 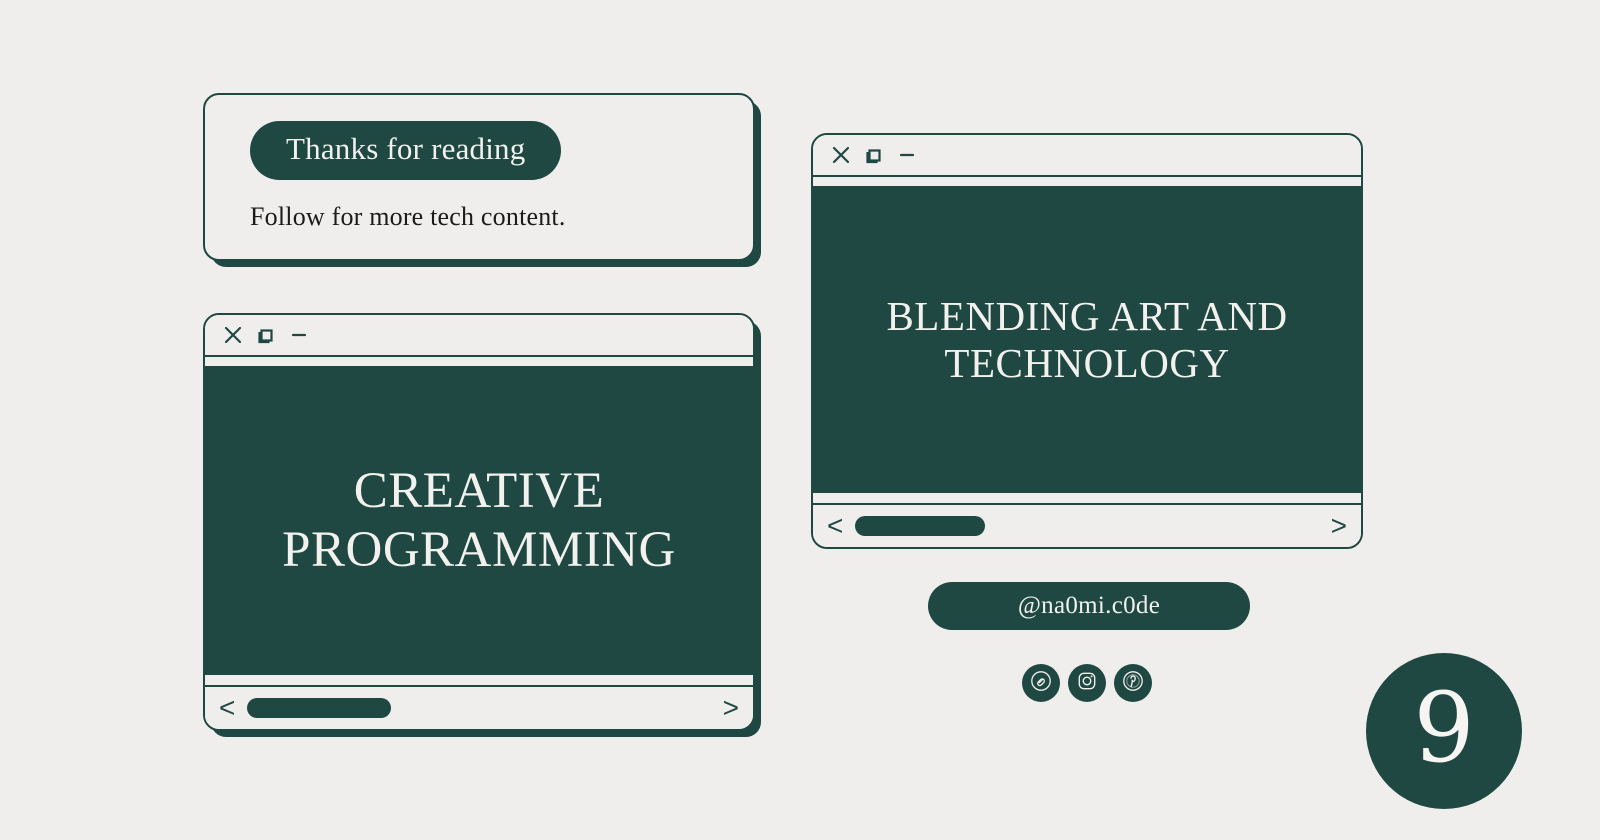 I want to click on window-content-area: BLENDING ART AND TECHNOLOGY, so click(x=1087, y=339).